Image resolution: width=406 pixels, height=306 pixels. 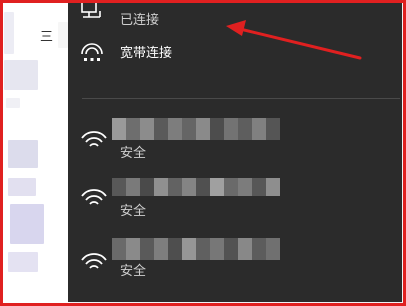 I want to click on network-item-ethernet: 已连接, so click(x=235, y=20).